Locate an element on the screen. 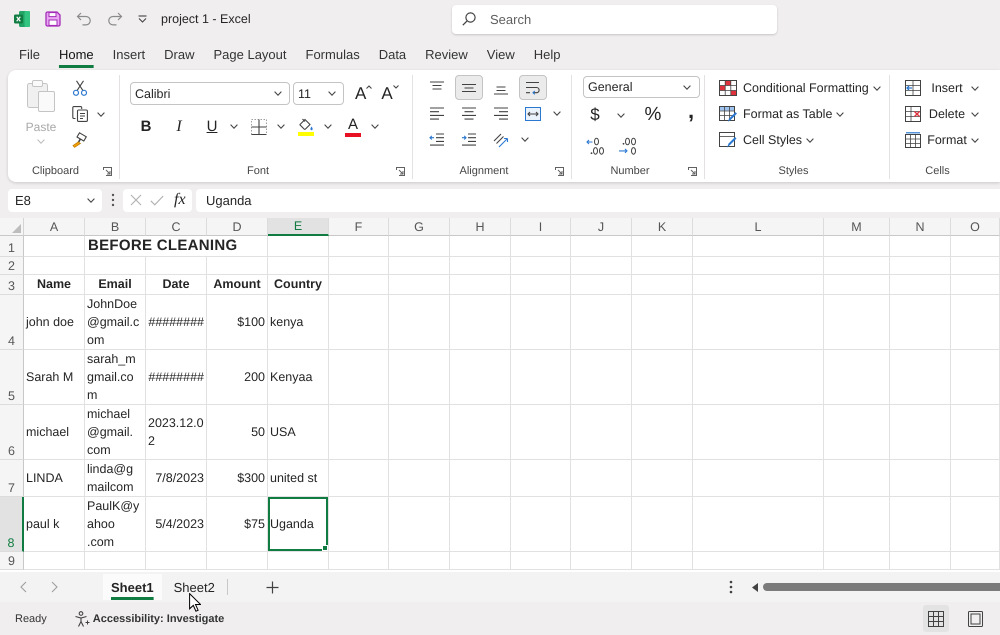  decrease-font-size-button: A is located at coordinates (390, 93).